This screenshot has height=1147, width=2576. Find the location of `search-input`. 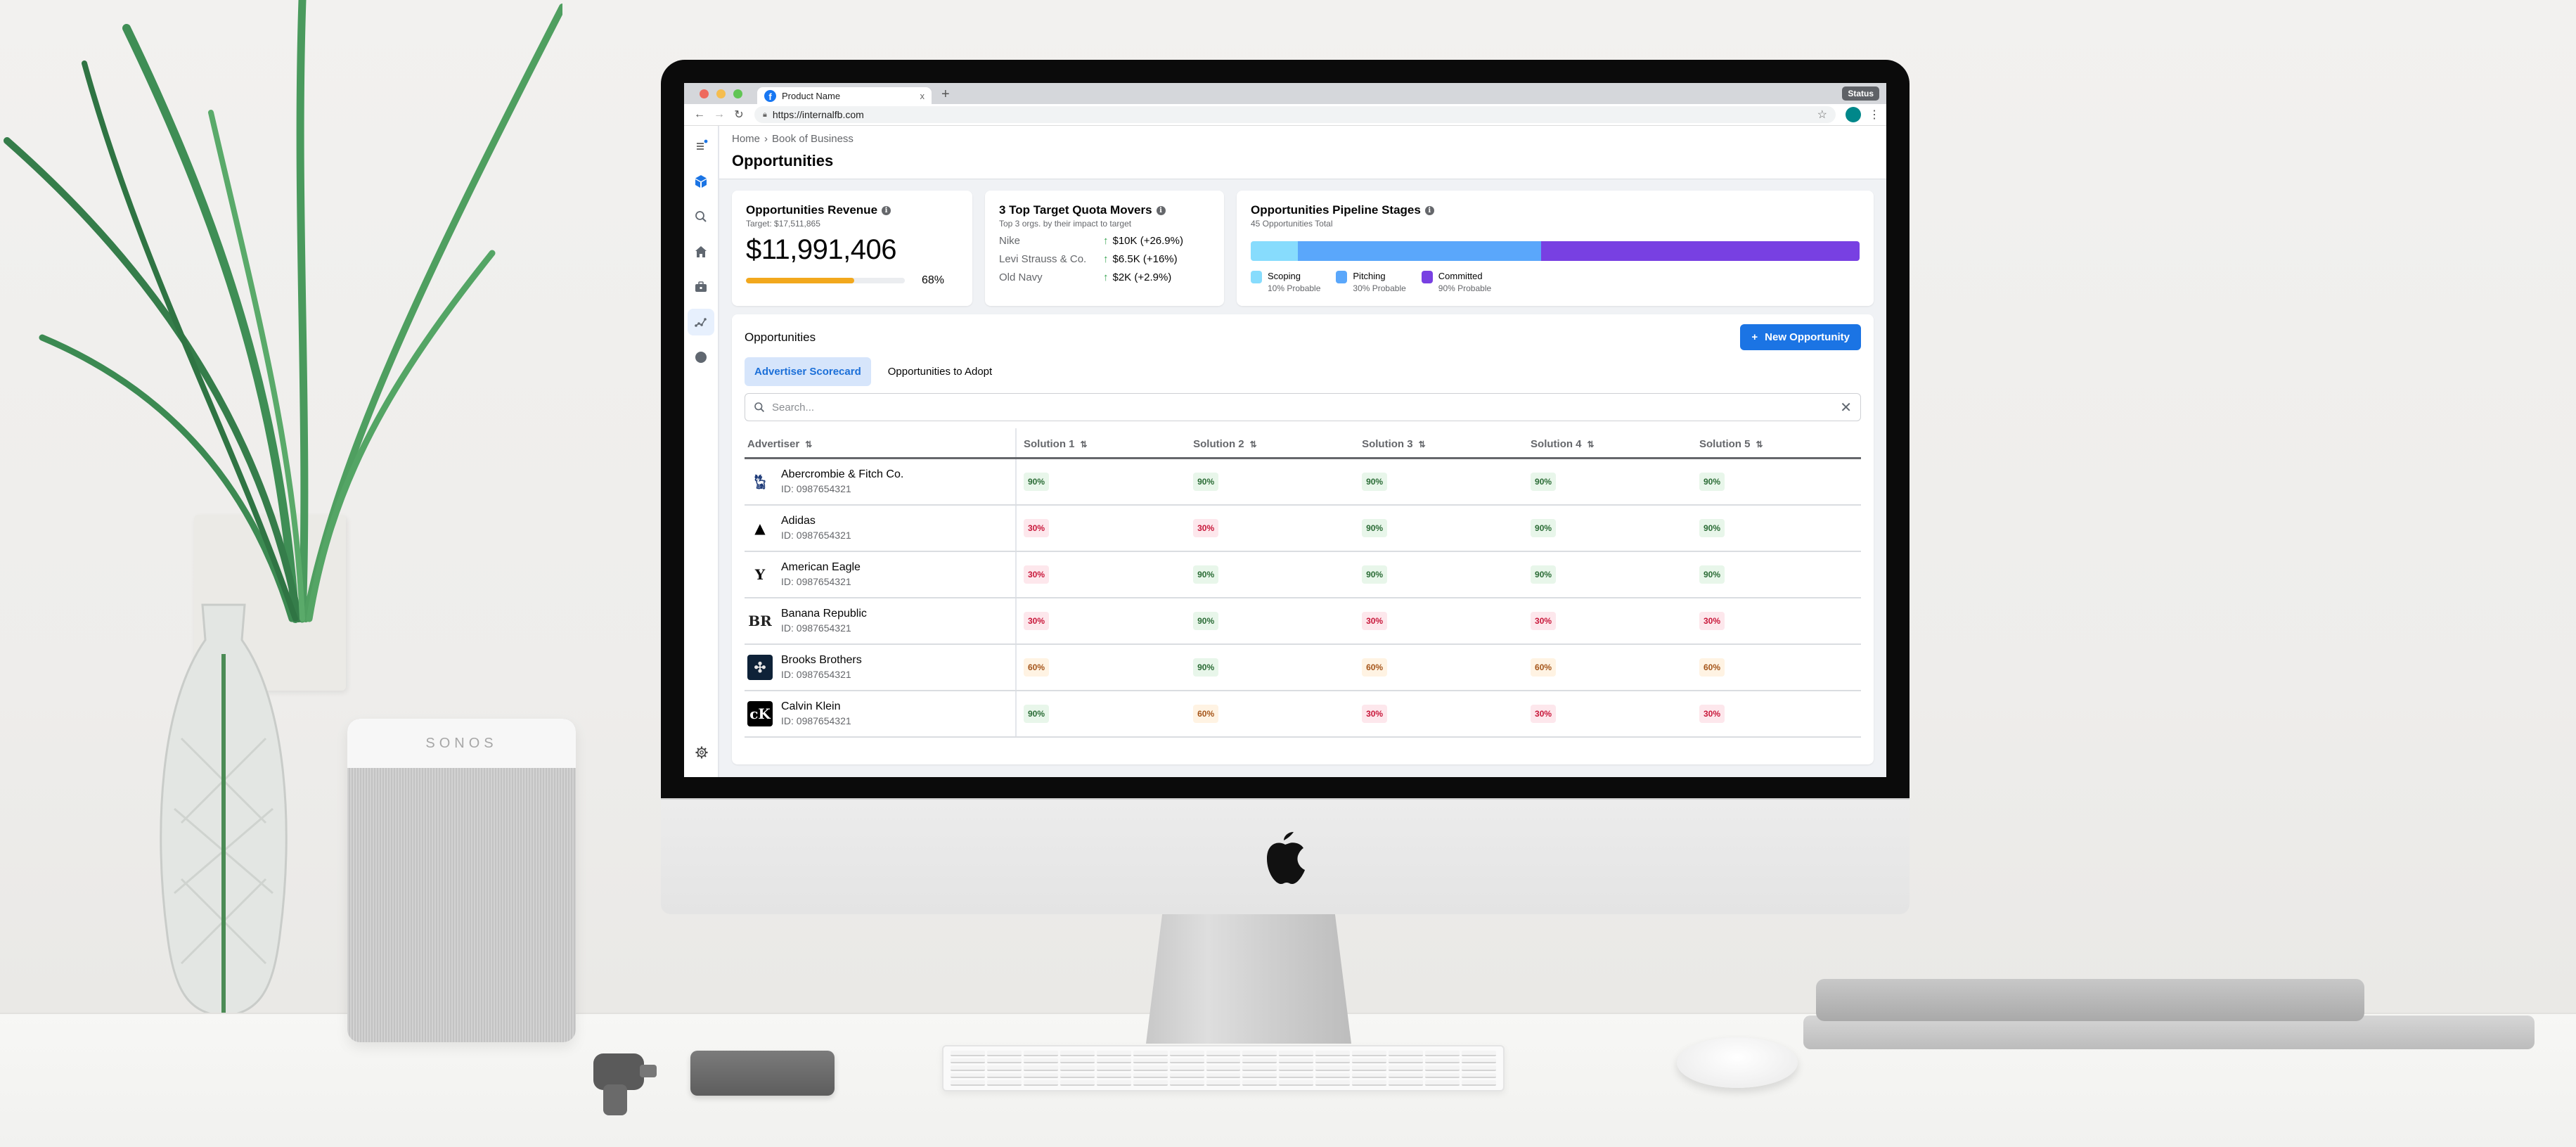

search-input is located at coordinates (1303, 408).